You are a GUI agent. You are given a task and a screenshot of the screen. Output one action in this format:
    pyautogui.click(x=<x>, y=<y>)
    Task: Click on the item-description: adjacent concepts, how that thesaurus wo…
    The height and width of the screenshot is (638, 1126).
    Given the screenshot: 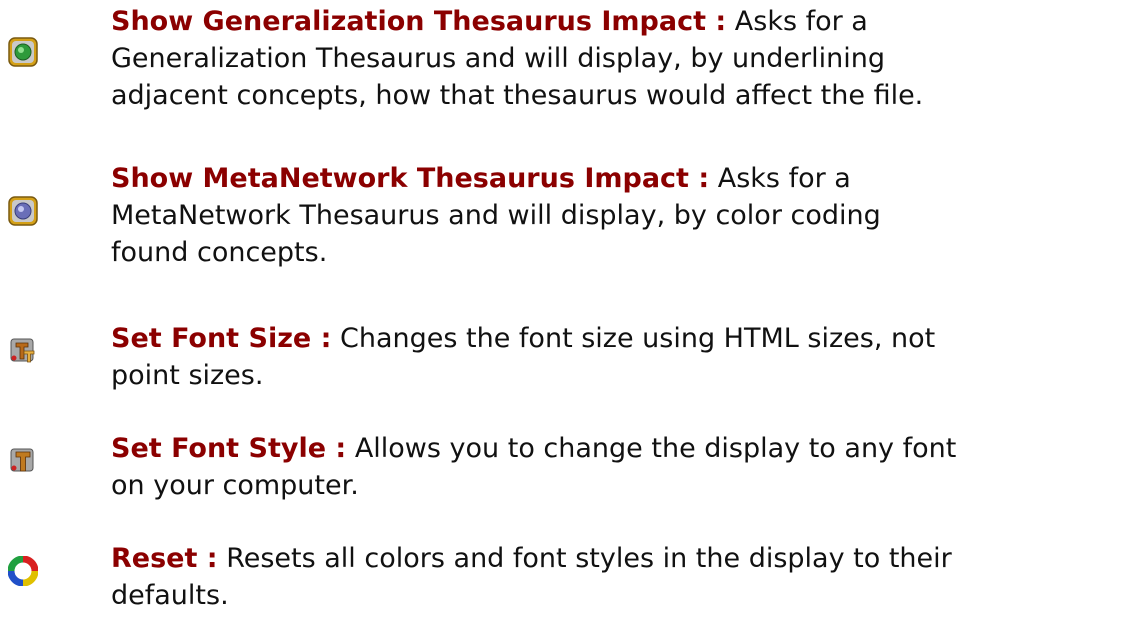 What is the action you would take?
    pyautogui.click(x=517, y=95)
    